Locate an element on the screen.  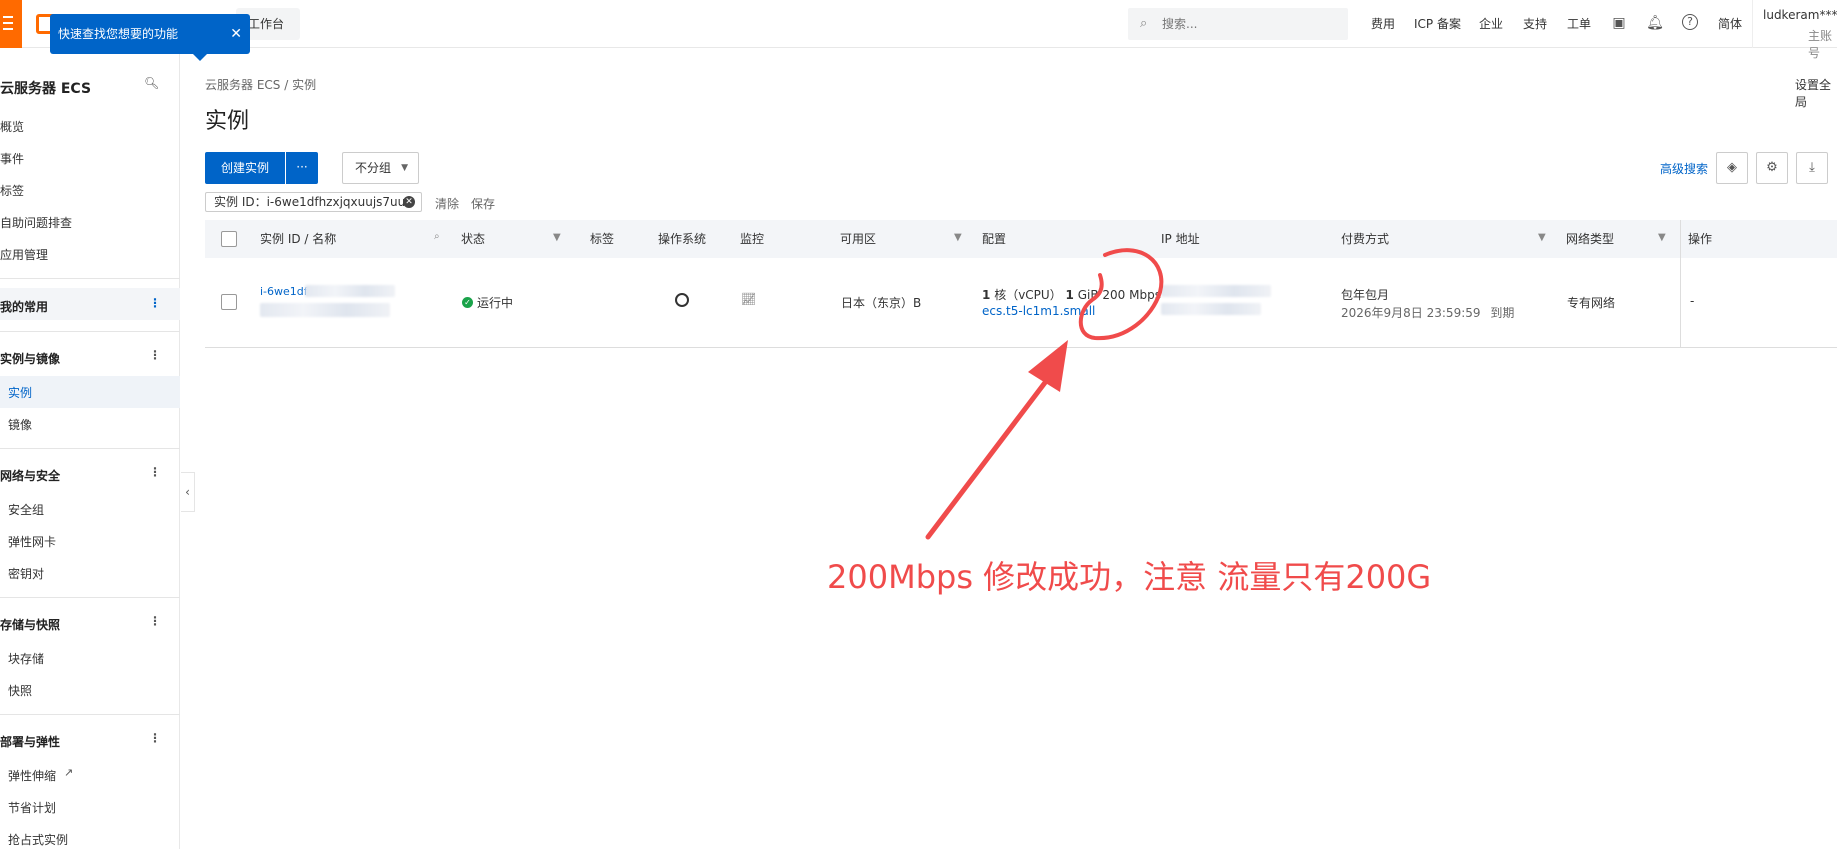
chevron-down-icon: ▼ is located at coordinates (404, 168).